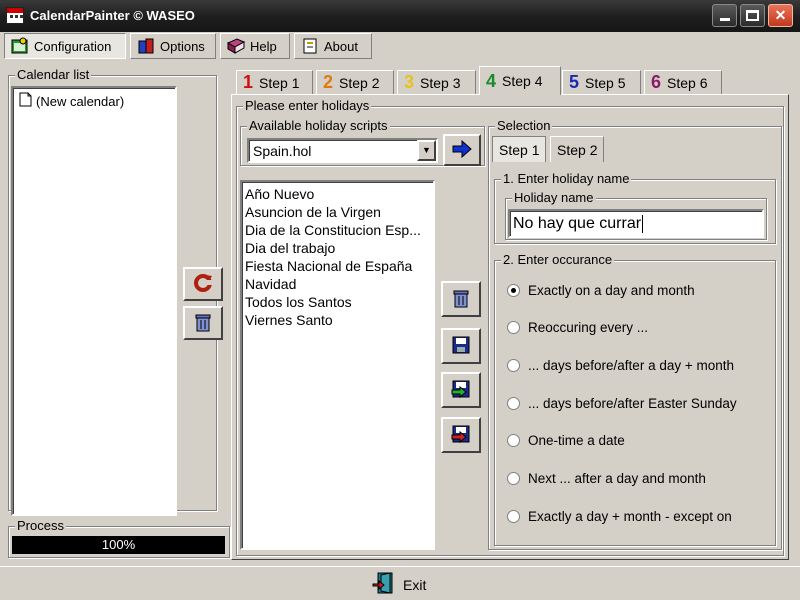 This screenshot has width=800, height=600. Describe the element at coordinates (80, 101) in the screenshot. I see `calendar-list-item-label: (New calendar)` at that location.